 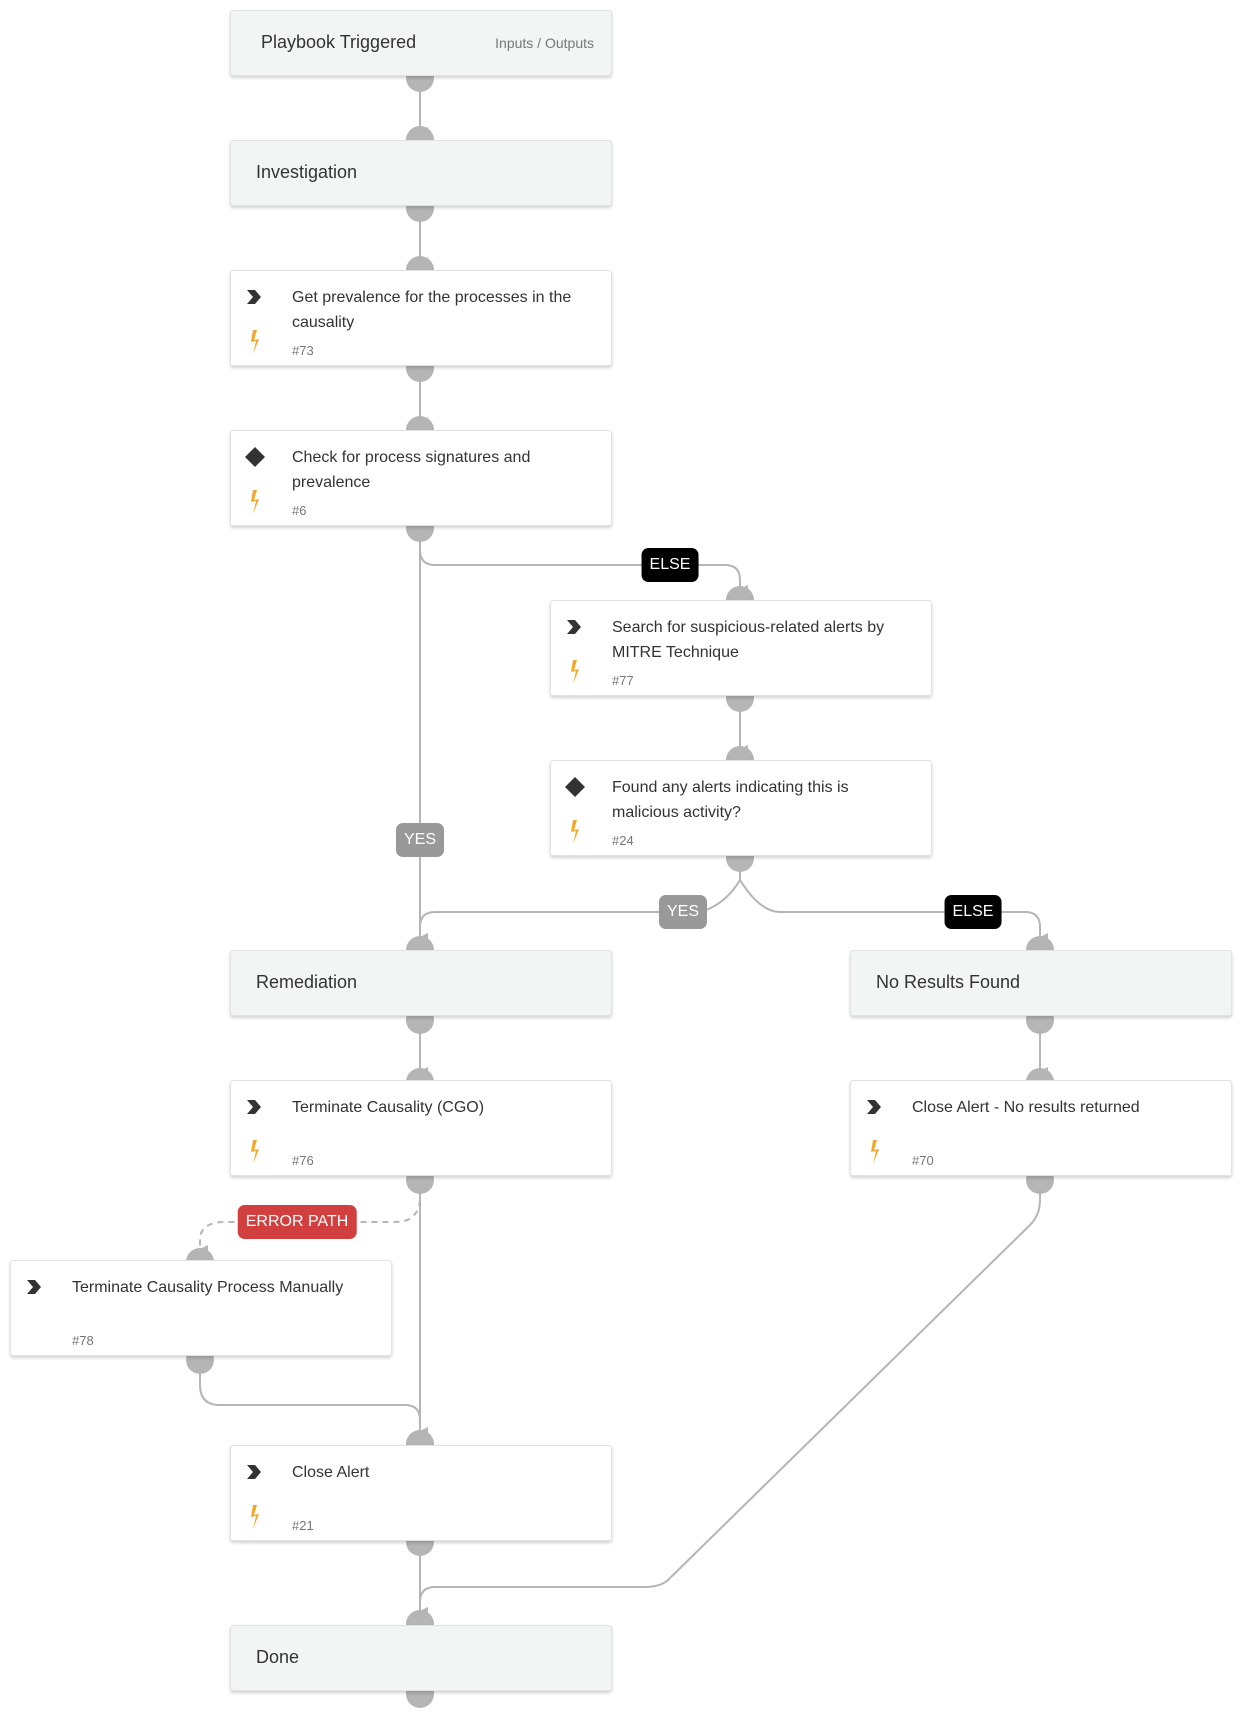 What do you see at coordinates (623, 680) in the screenshot?
I see `task-id: #77` at bounding box center [623, 680].